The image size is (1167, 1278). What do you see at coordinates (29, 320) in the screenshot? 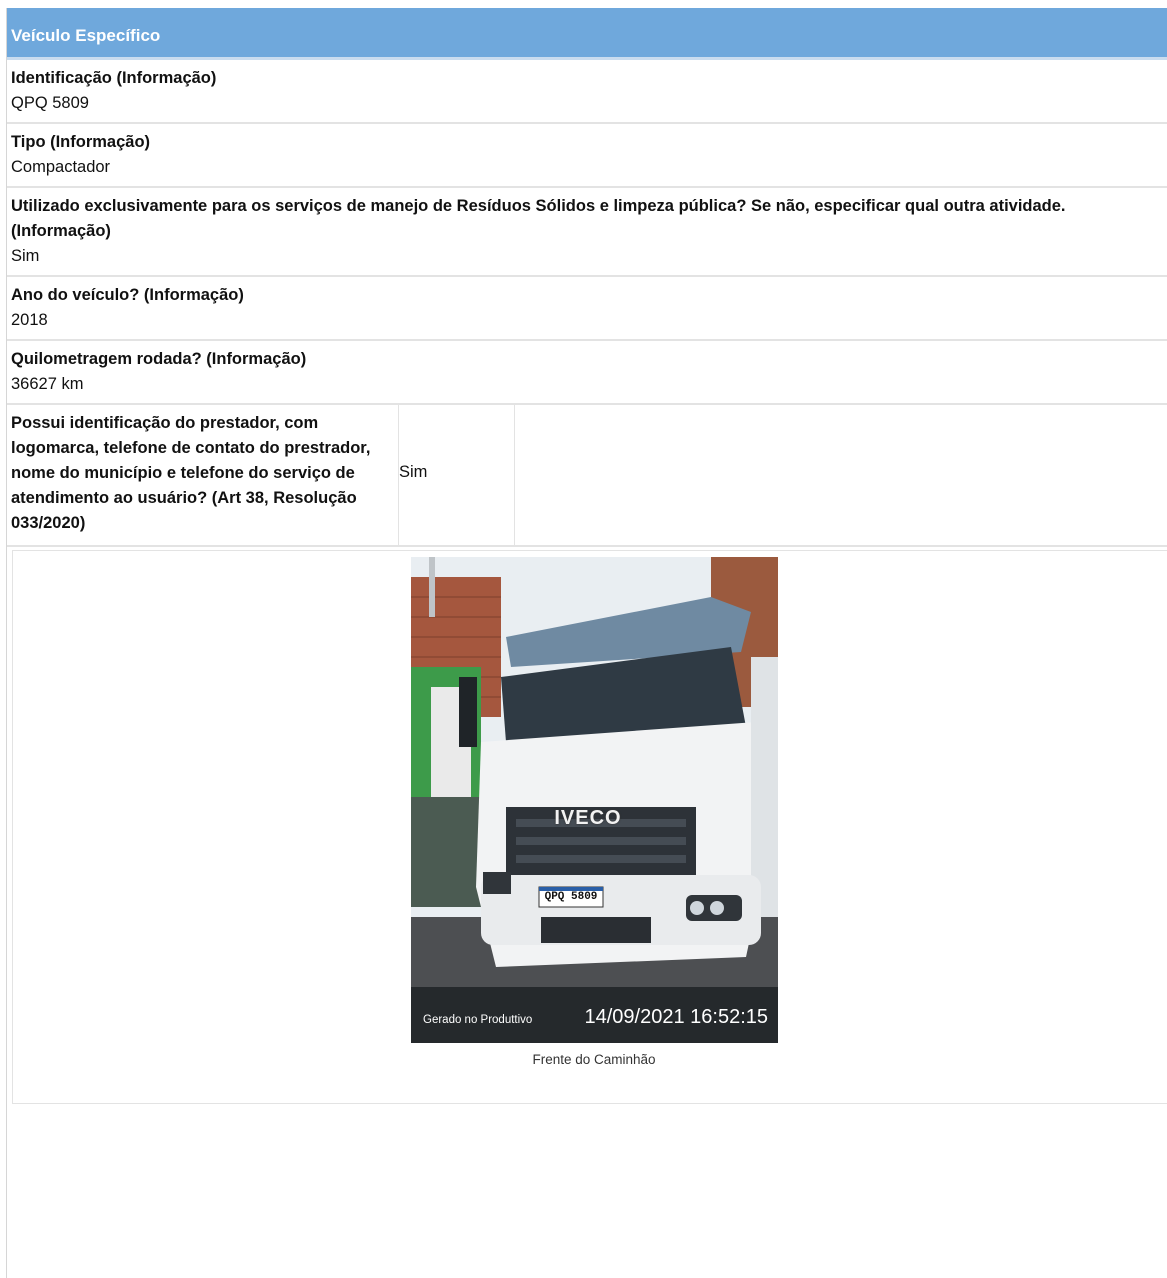
I see `field-value: 2018` at bounding box center [29, 320].